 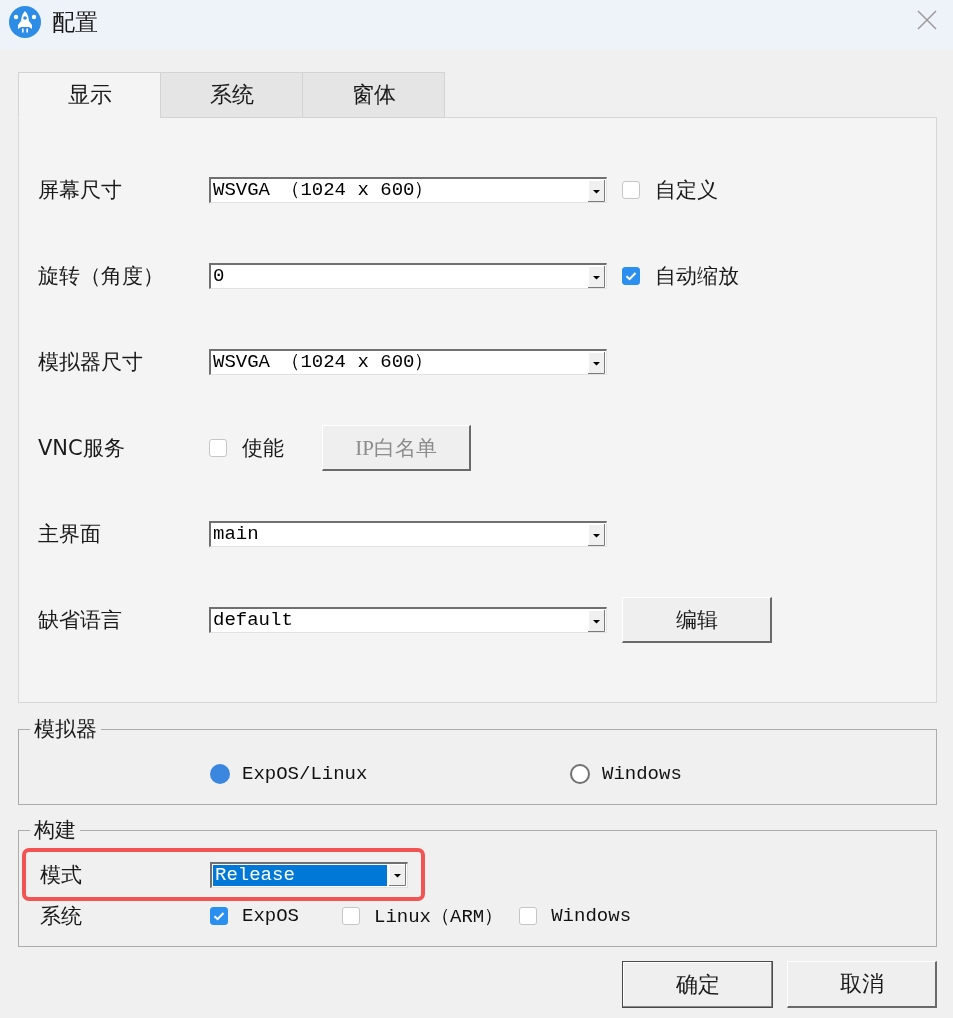 What do you see at coordinates (373, 95) in the screenshot?
I see `tab: 窗体` at bounding box center [373, 95].